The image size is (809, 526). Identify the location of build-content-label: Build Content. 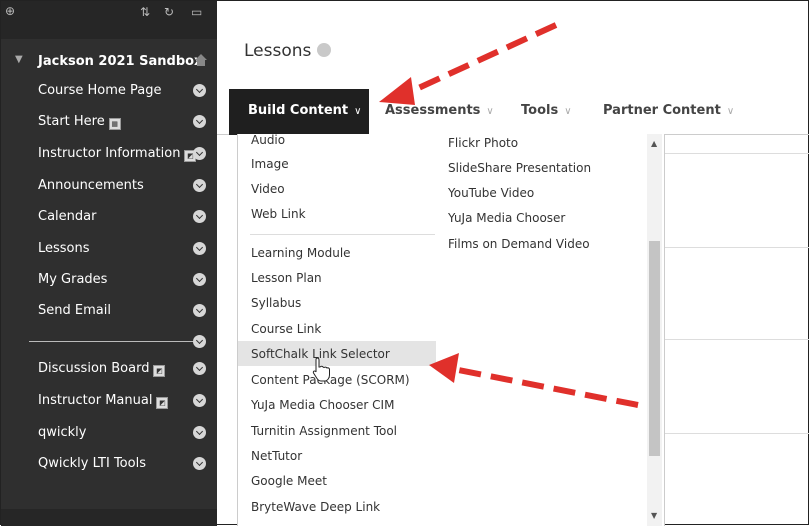
(298, 110).